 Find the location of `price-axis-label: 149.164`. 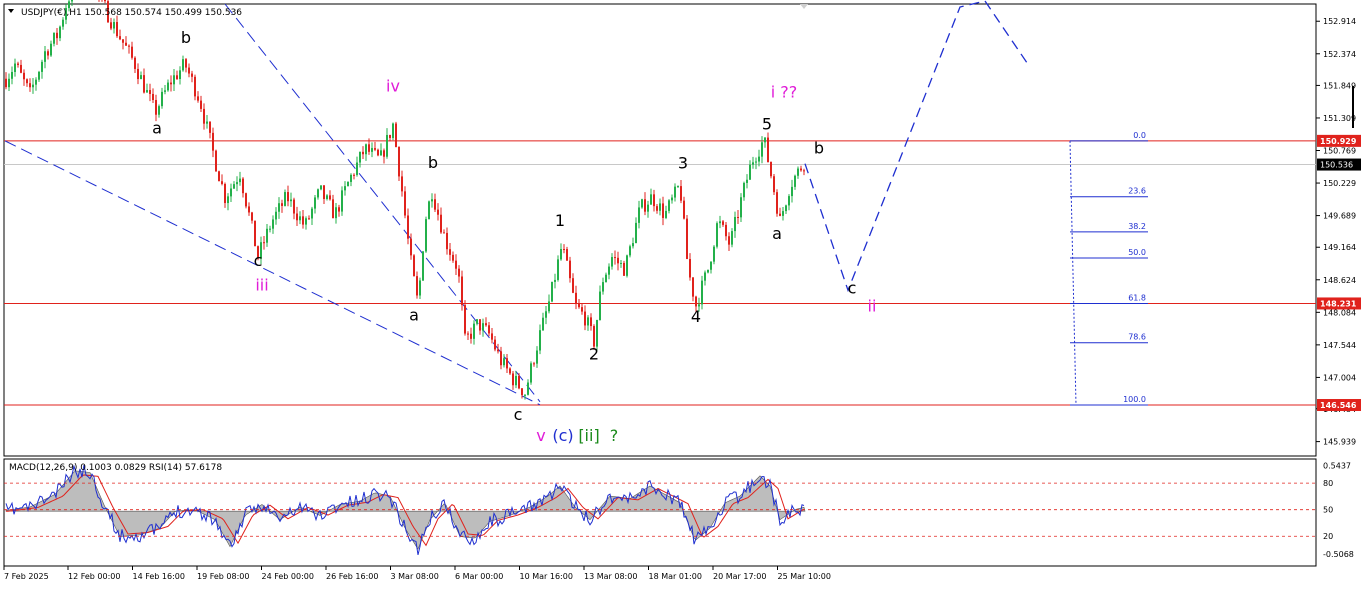

price-axis-label: 149.164 is located at coordinates (1339, 247).